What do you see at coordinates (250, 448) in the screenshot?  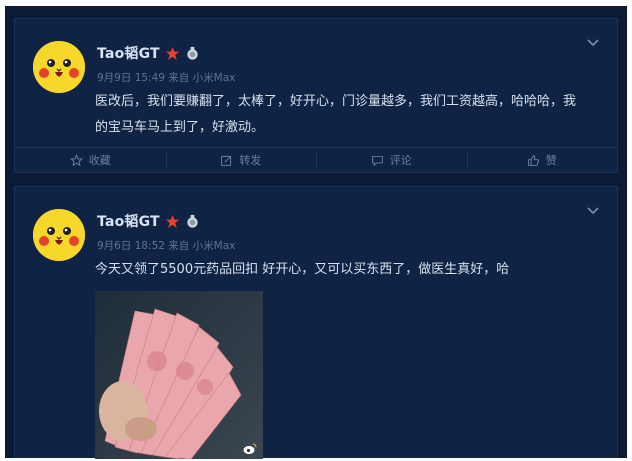 I see `weibo-icon` at bounding box center [250, 448].